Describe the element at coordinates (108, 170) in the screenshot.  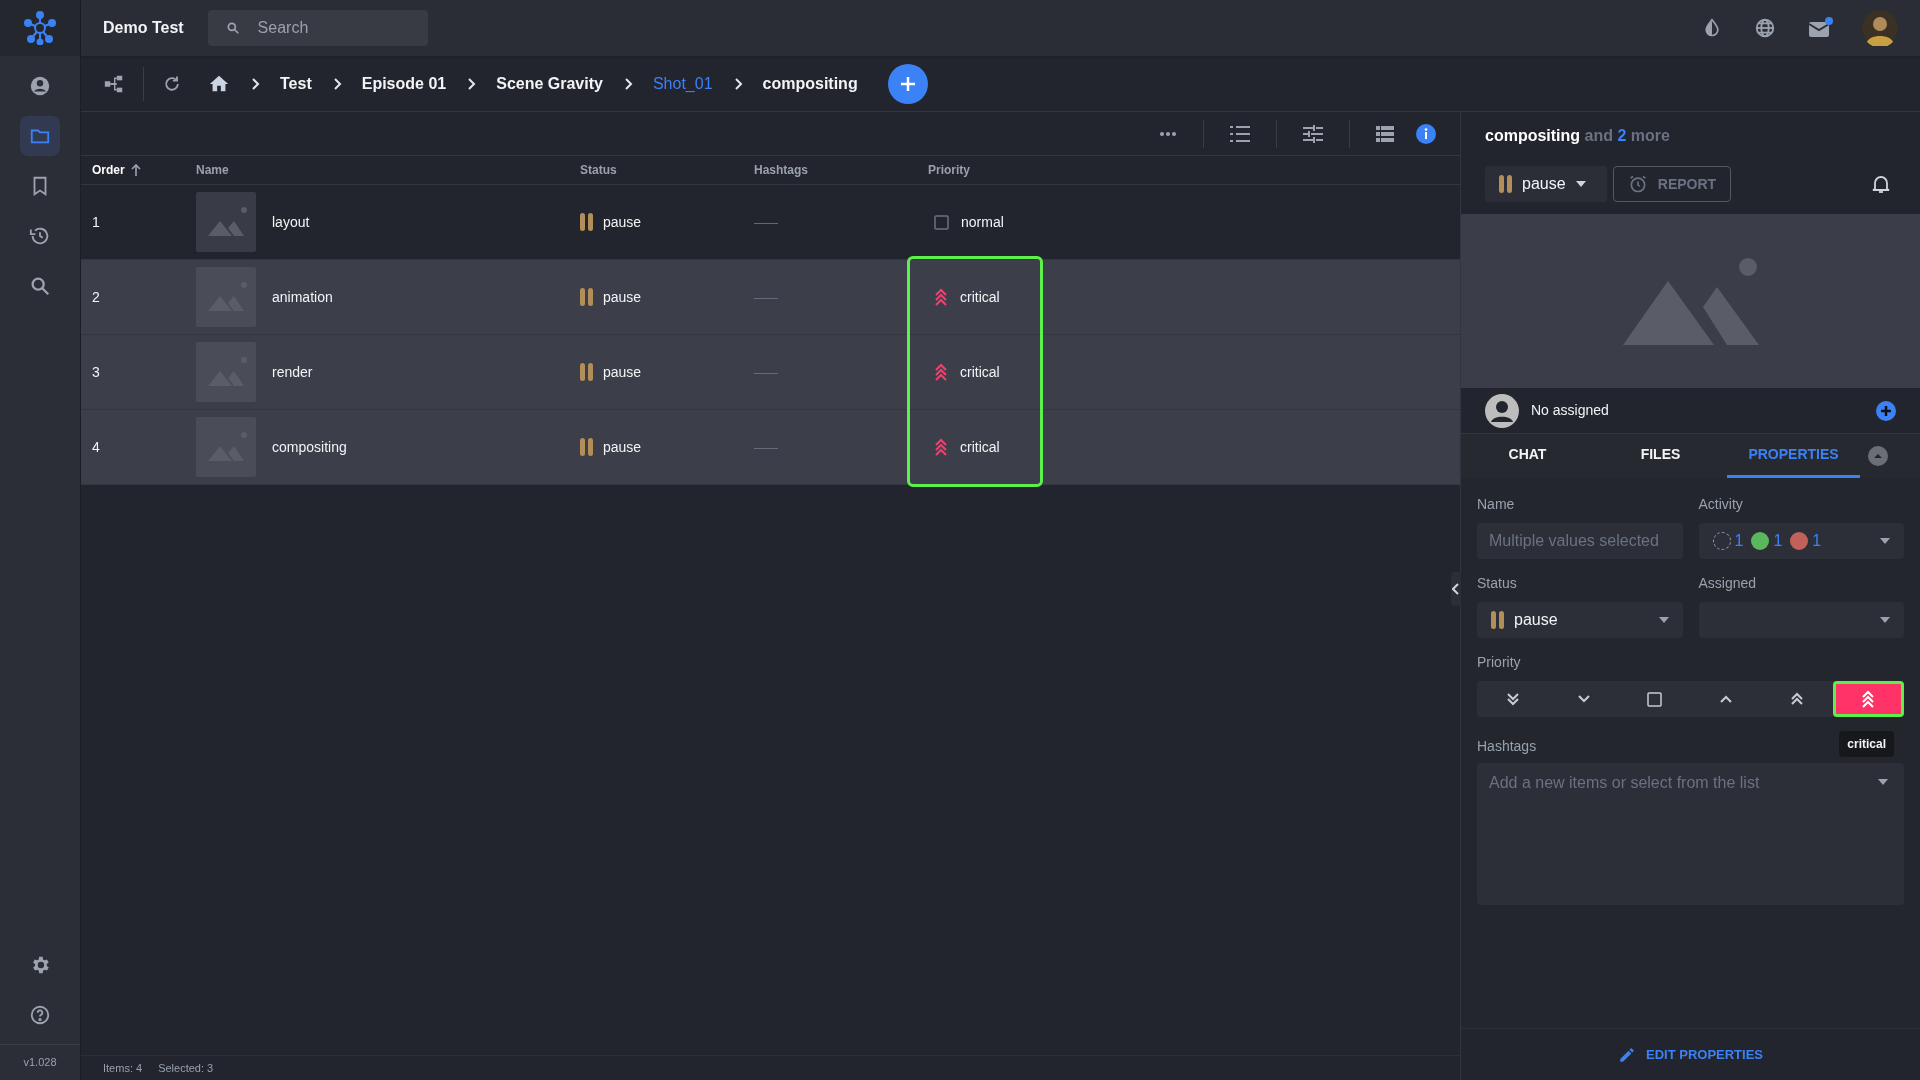
I see `column-header: Order` at that location.